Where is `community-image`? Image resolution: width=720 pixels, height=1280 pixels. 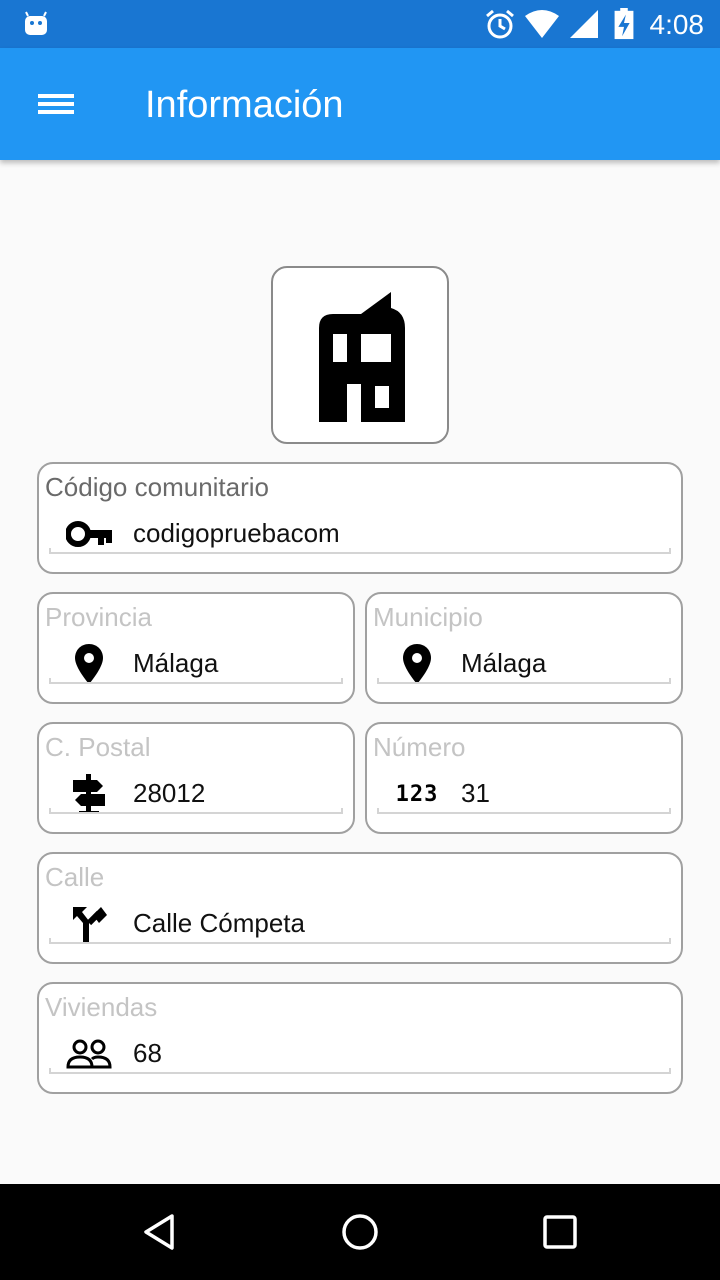 community-image is located at coordinates (360, 355).